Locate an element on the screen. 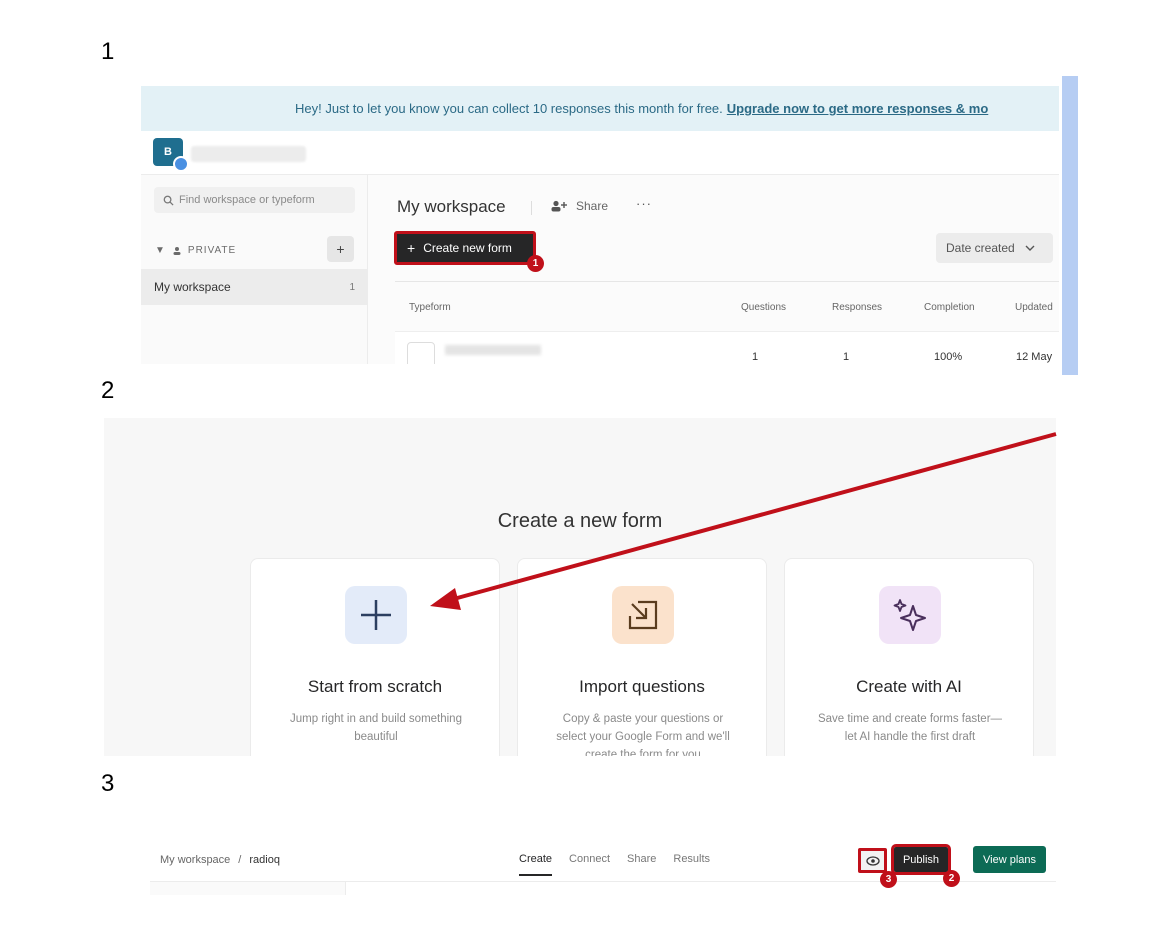 The width and height of the screenshot is (1158, 950). import-icon is located at coordinates (643, 615).